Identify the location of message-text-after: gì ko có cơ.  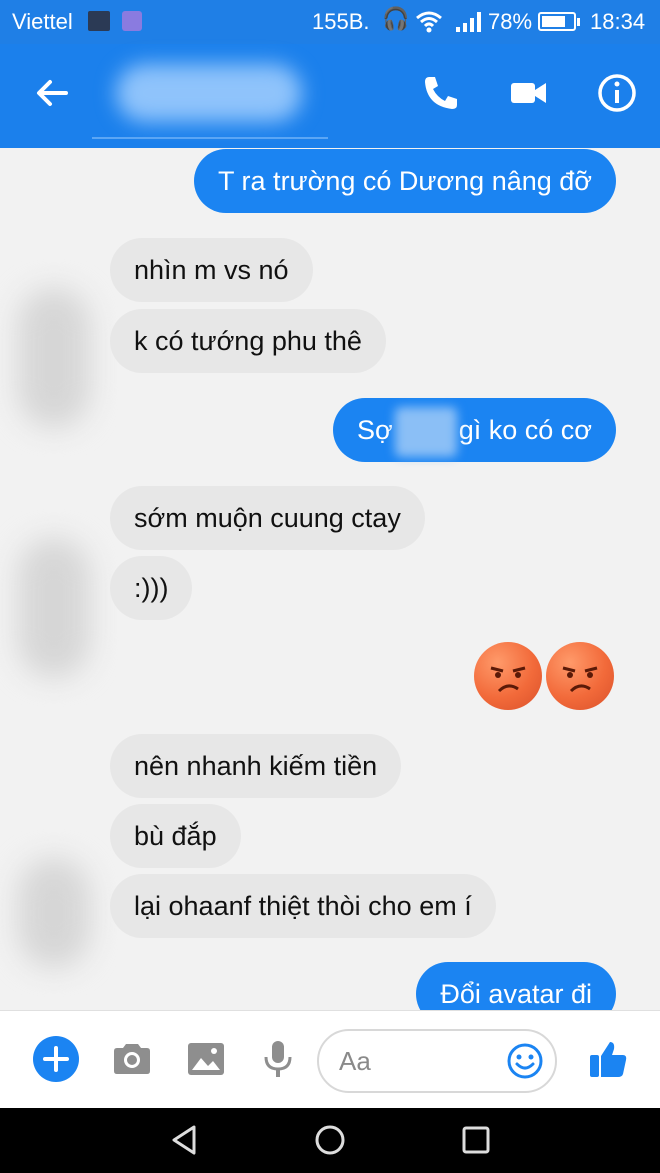
(525, 430).